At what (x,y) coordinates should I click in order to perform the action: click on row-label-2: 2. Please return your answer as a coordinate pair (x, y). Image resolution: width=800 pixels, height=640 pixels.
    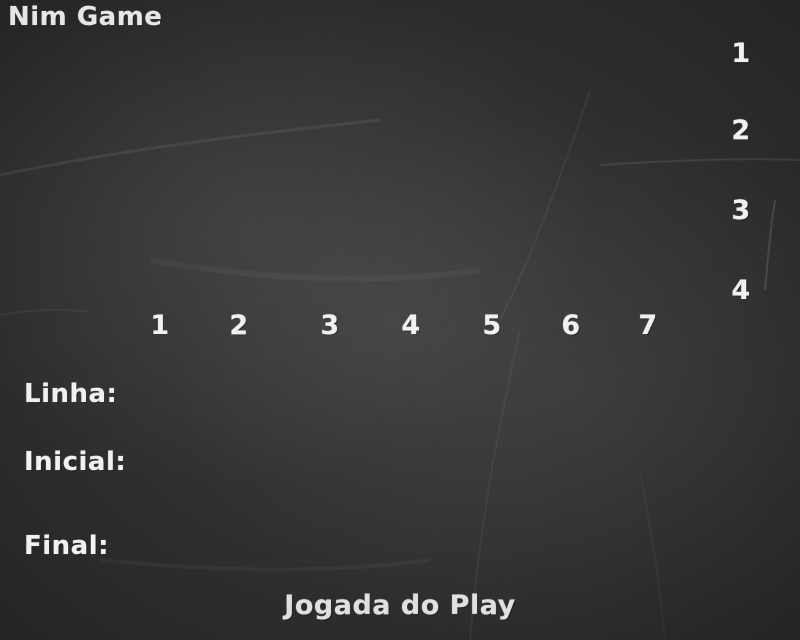
    Looking at the image, I should click on (741, 130).